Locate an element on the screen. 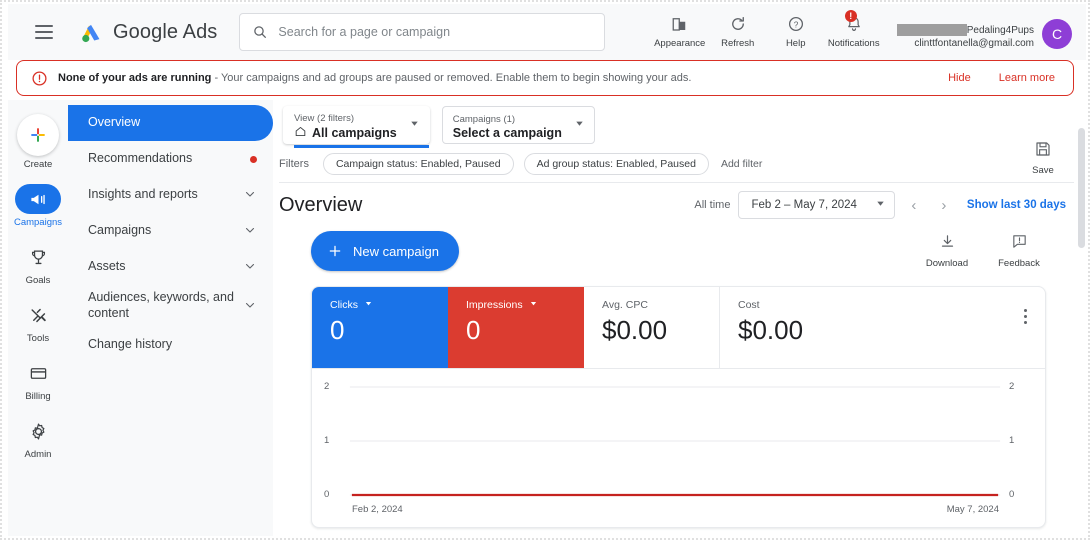 This screenshot has width=1090, height=540. y-tick-left-2: 2 is located at coordinates (327, 386).